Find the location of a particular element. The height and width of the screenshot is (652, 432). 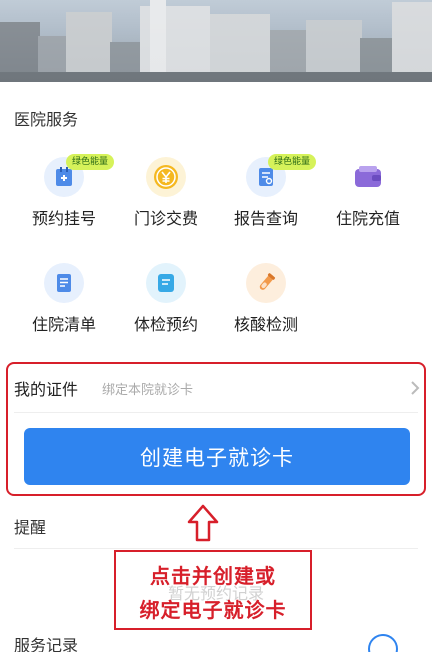

list-icon is located at coordinates (64, 283).